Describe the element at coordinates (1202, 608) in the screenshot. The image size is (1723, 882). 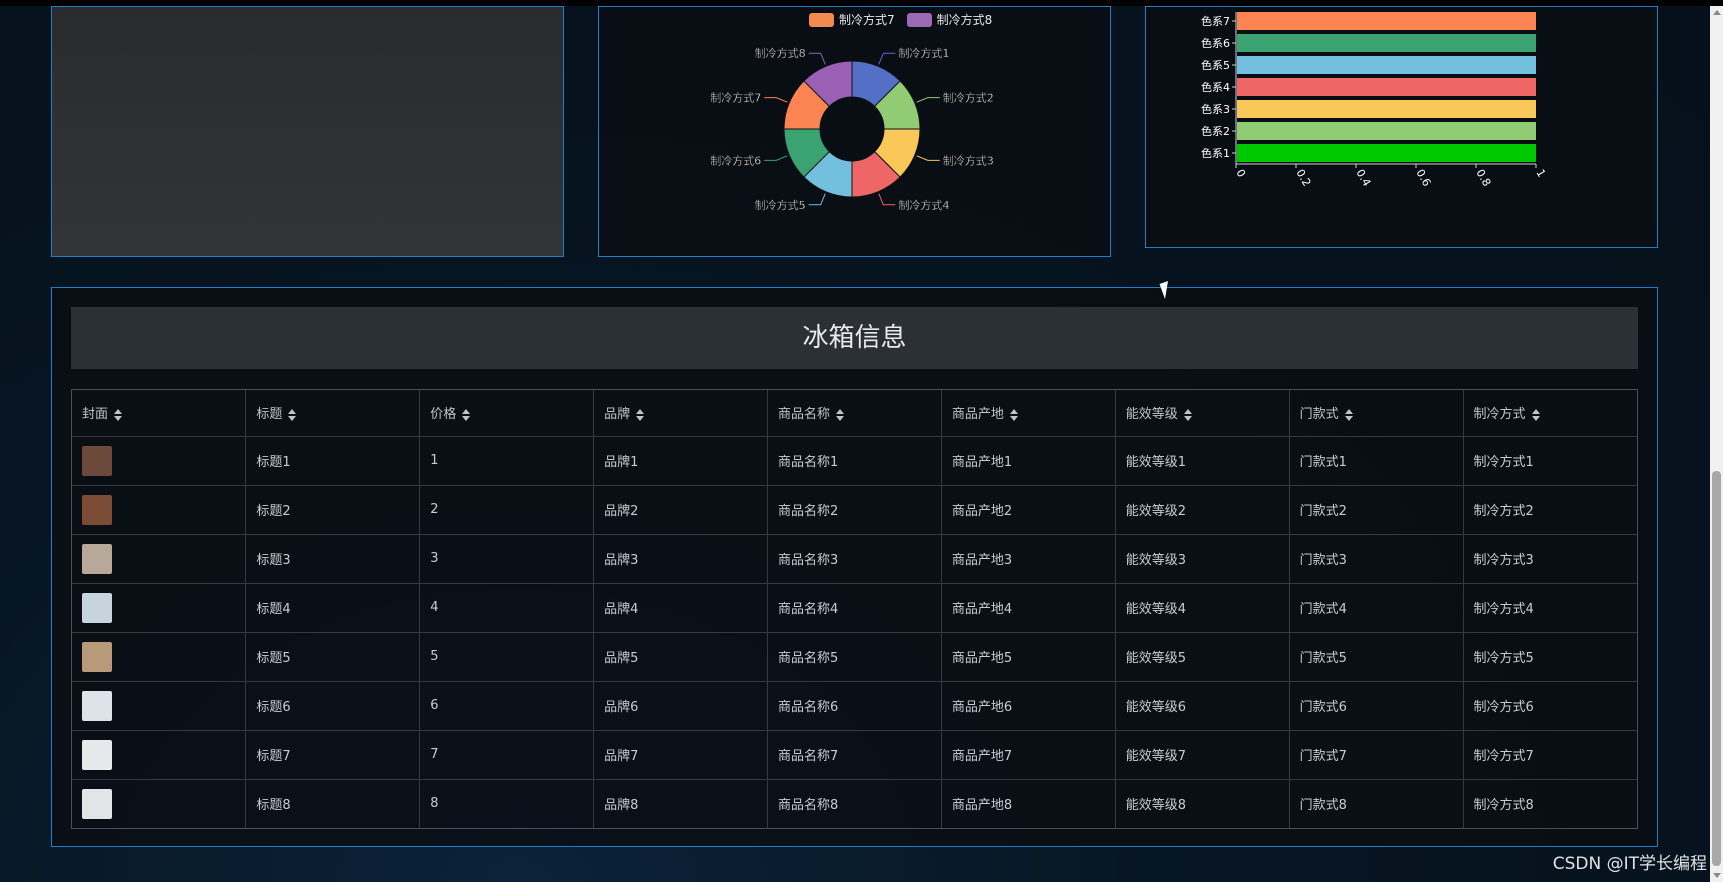
I see `table-cell: 能效等级4` at that location.